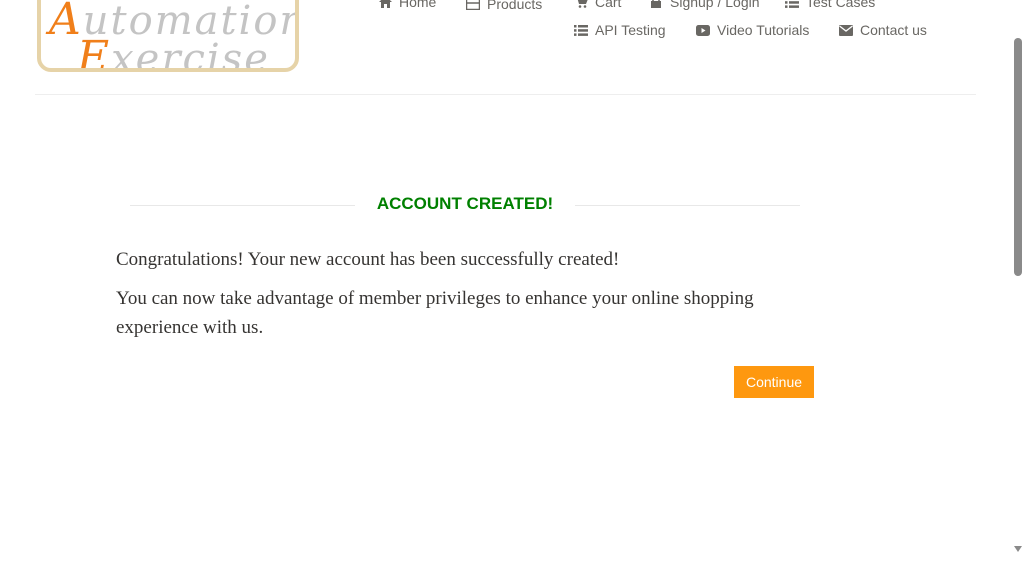  What do you see at coordinates (515, 6) in the screenshot?
I see `nav-products-label: Products` at bounding box center [515, 6].